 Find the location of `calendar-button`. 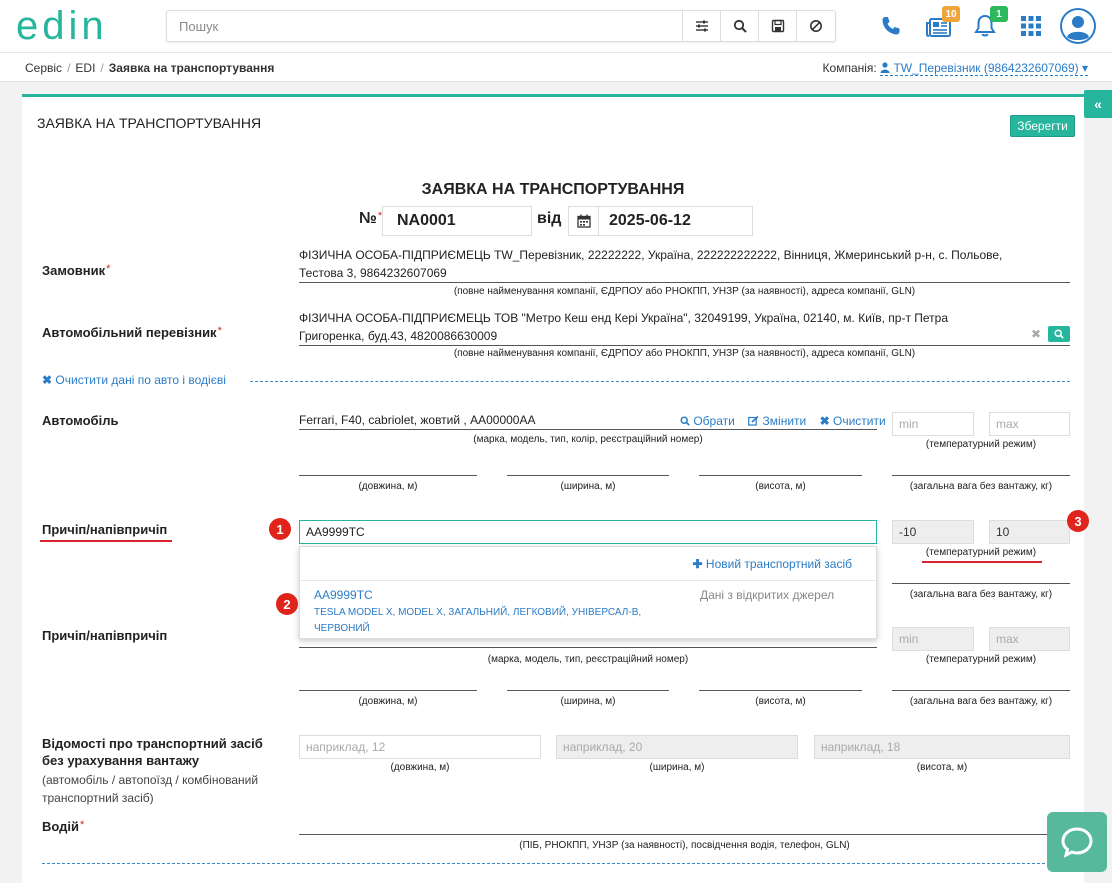

calendar-button is located at coordinates (584, 221).